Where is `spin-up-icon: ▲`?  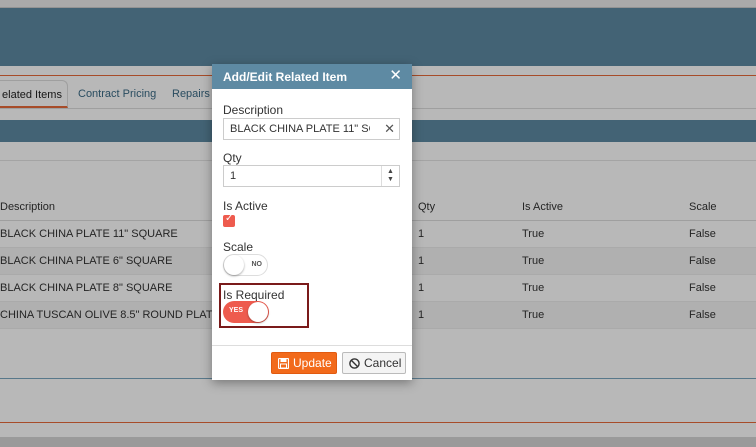 spin-up-icon: ▲ is located at coordinates (390, 172).